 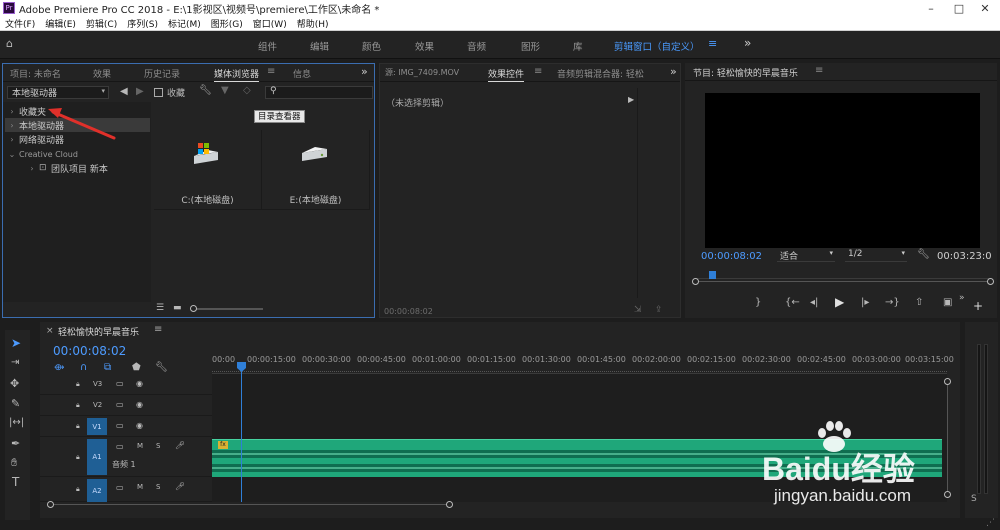 What do you see at coordinates (50, 504) in the screenshot?
I see `scroll-left-handle` at bounding box center [50, 504].